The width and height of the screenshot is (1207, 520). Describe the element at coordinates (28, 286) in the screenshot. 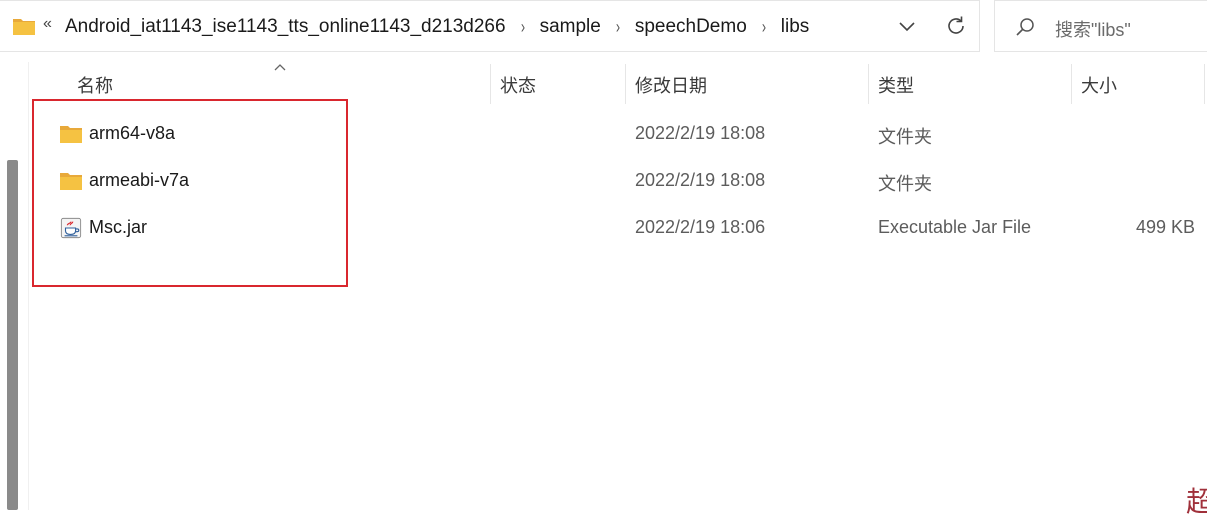

I see `scrollbar-divider` at that location.